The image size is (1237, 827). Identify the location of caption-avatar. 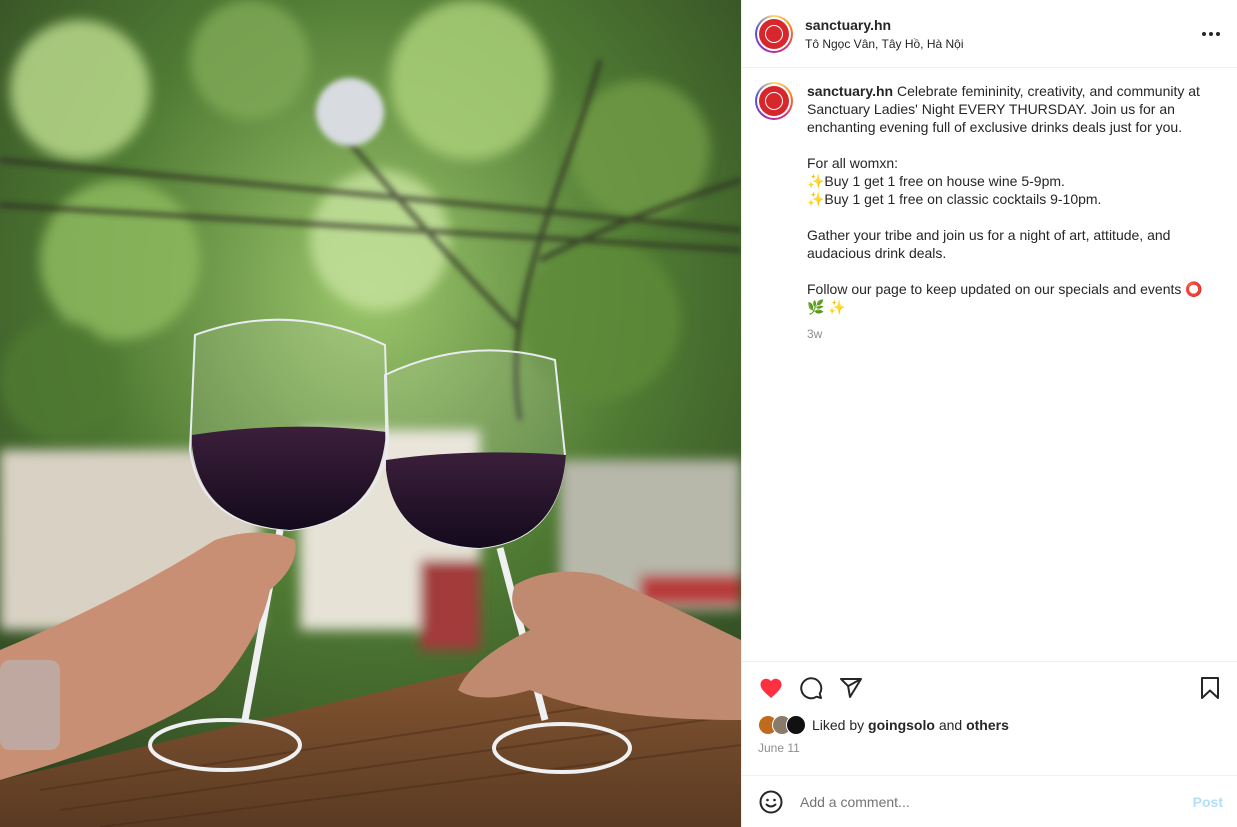
(774, 101).